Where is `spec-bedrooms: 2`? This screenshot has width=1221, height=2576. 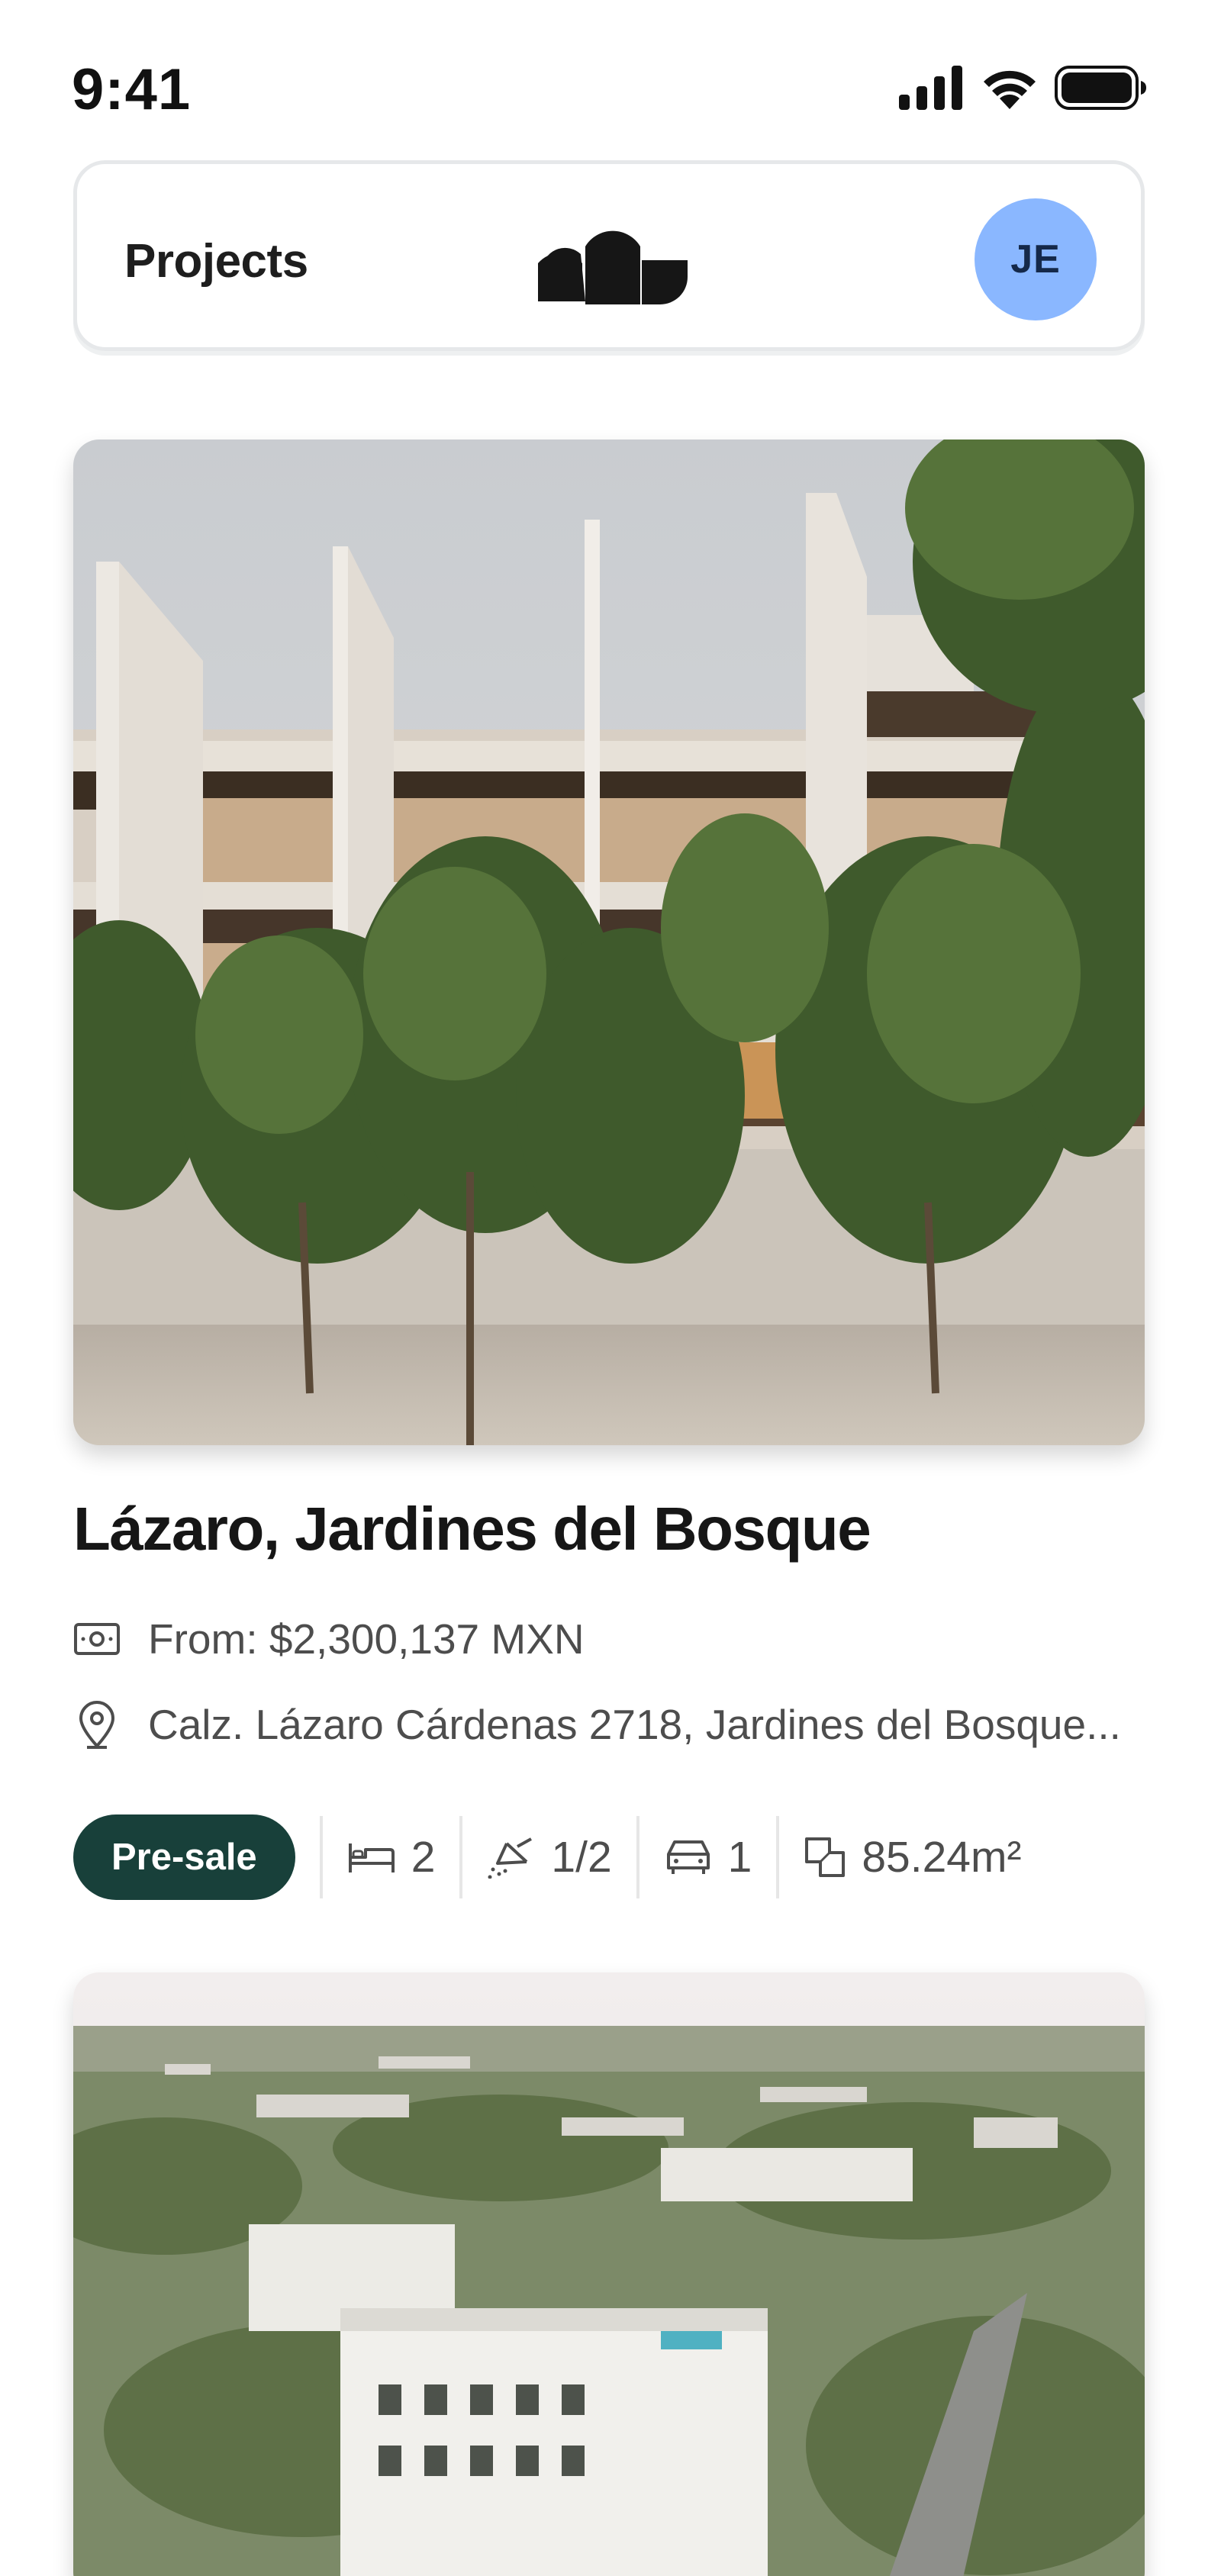 spec-bedrooms: 2 is located at coordinates (391, 1857).